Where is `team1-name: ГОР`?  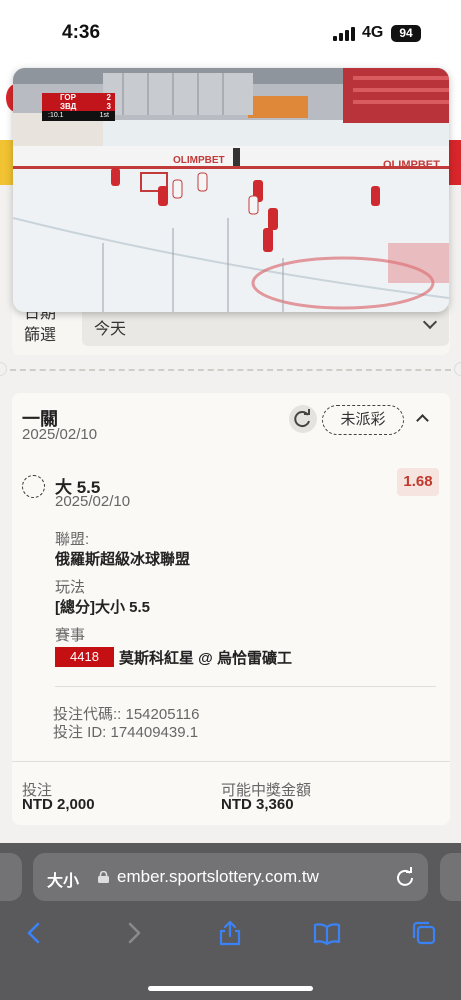
team1-name: ГОР is located at coordinates (68, 97).